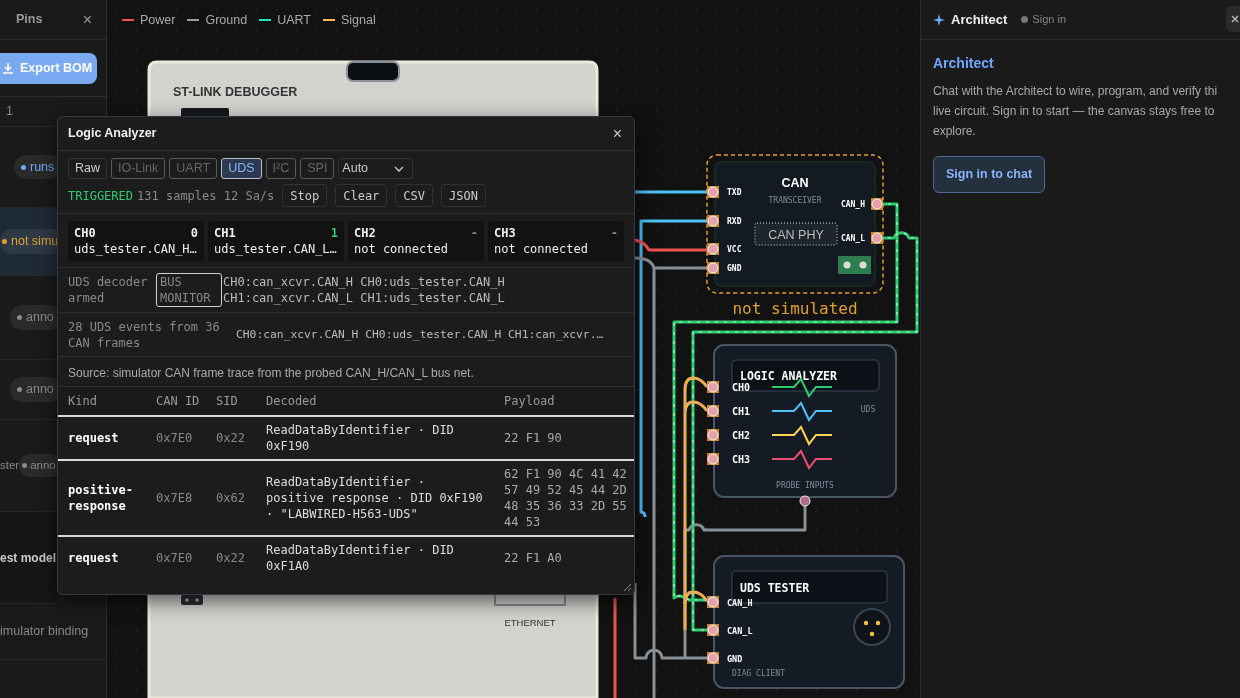  Describe the element at coordinates (795, 308) in the screenshot. I see `status-label: not simulated` at that location.